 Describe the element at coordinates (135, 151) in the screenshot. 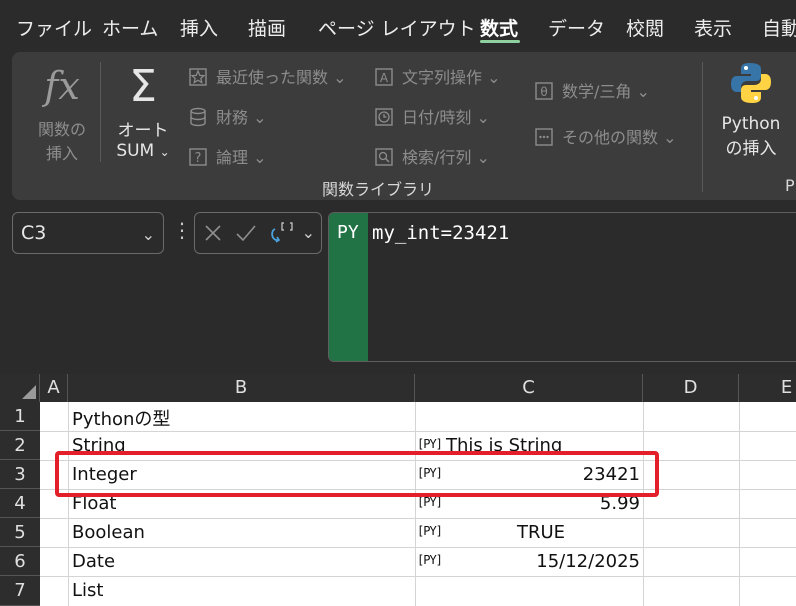

I see `autosum-label-2: SUM` at that location.